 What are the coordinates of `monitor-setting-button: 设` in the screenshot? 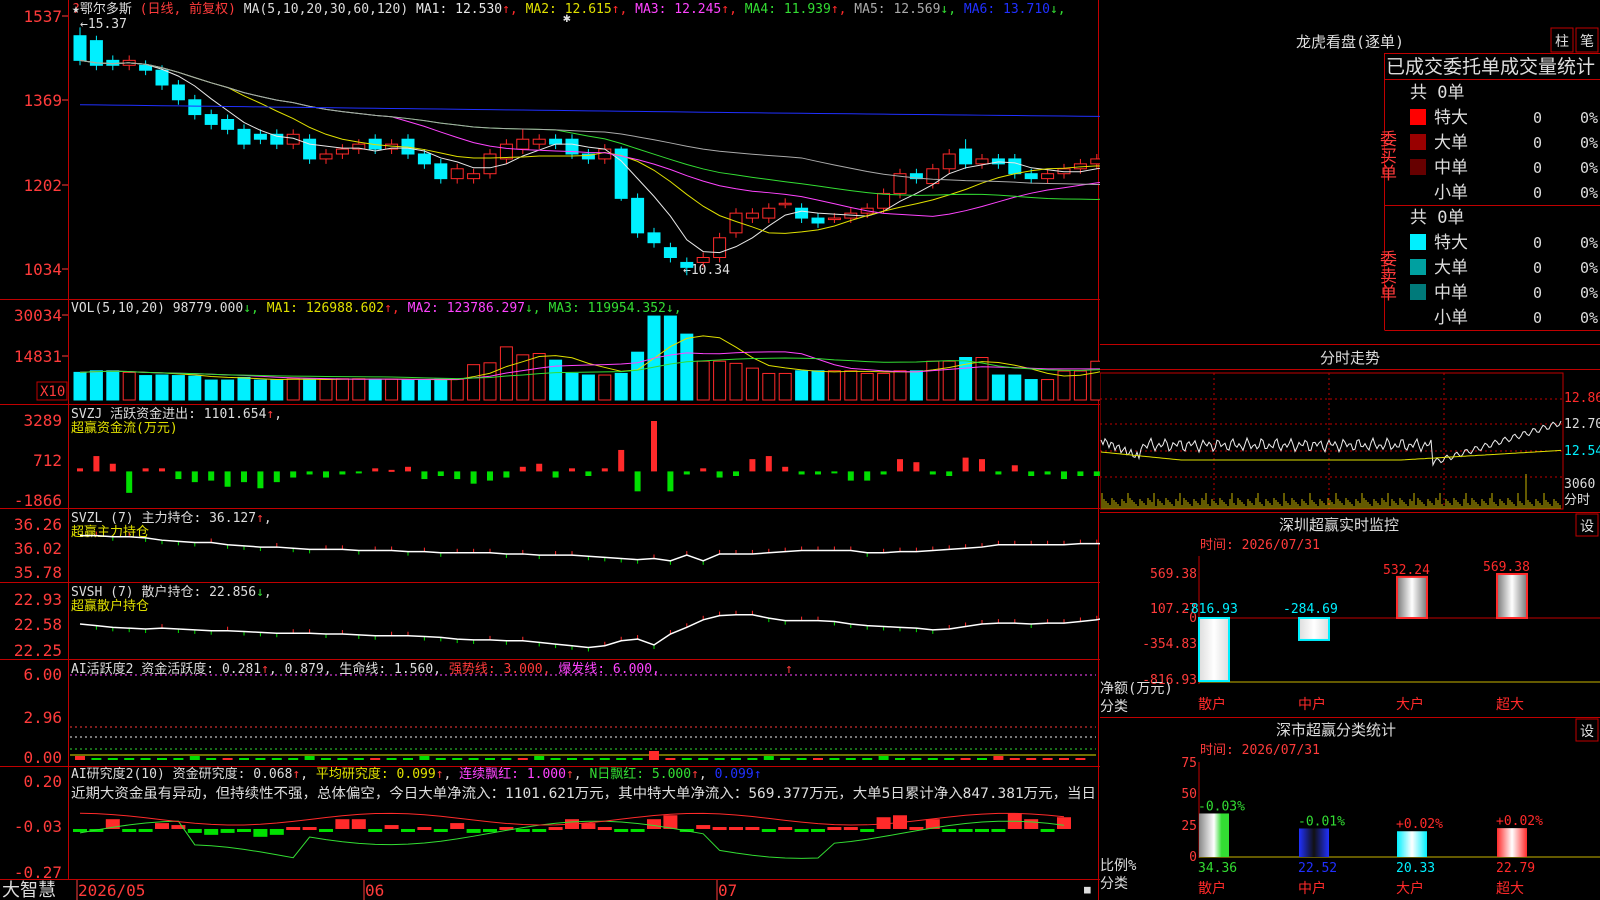 It's located at (1587, 527).